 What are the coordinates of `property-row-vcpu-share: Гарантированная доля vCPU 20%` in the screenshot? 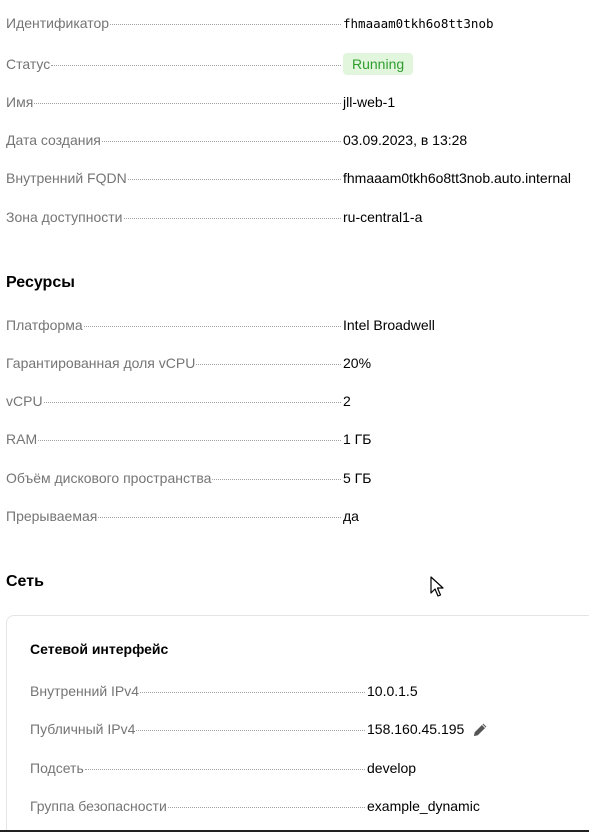 It's located at (297, 363).